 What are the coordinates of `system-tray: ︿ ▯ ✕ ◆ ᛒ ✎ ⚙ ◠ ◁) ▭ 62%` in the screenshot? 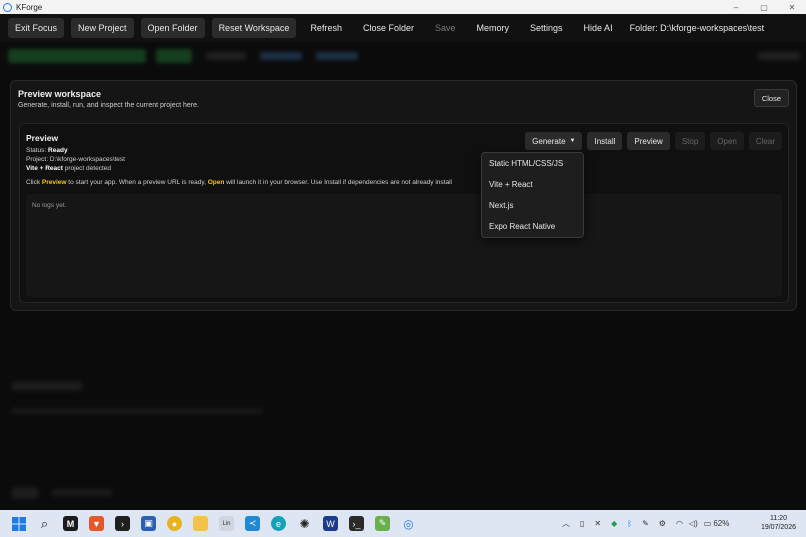 It's located at (645, 523).